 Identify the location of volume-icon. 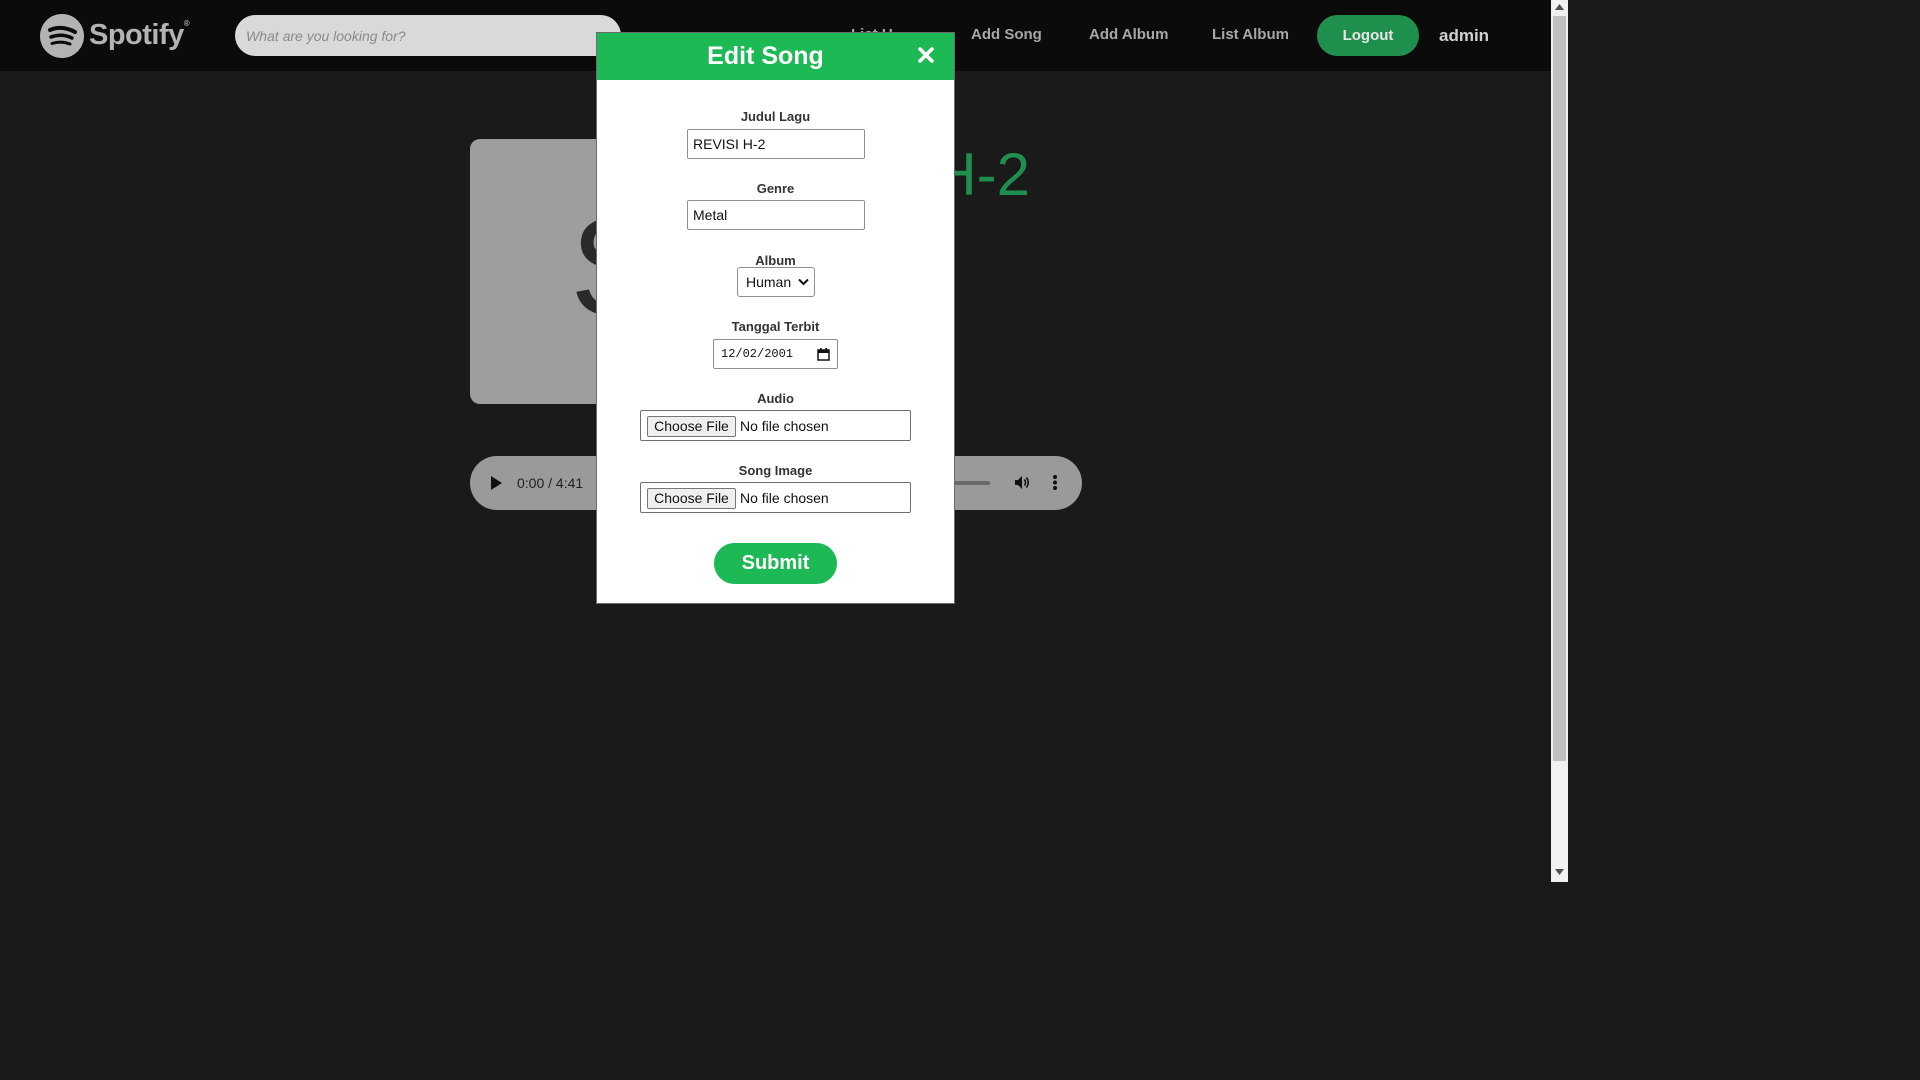
(1022, 485).